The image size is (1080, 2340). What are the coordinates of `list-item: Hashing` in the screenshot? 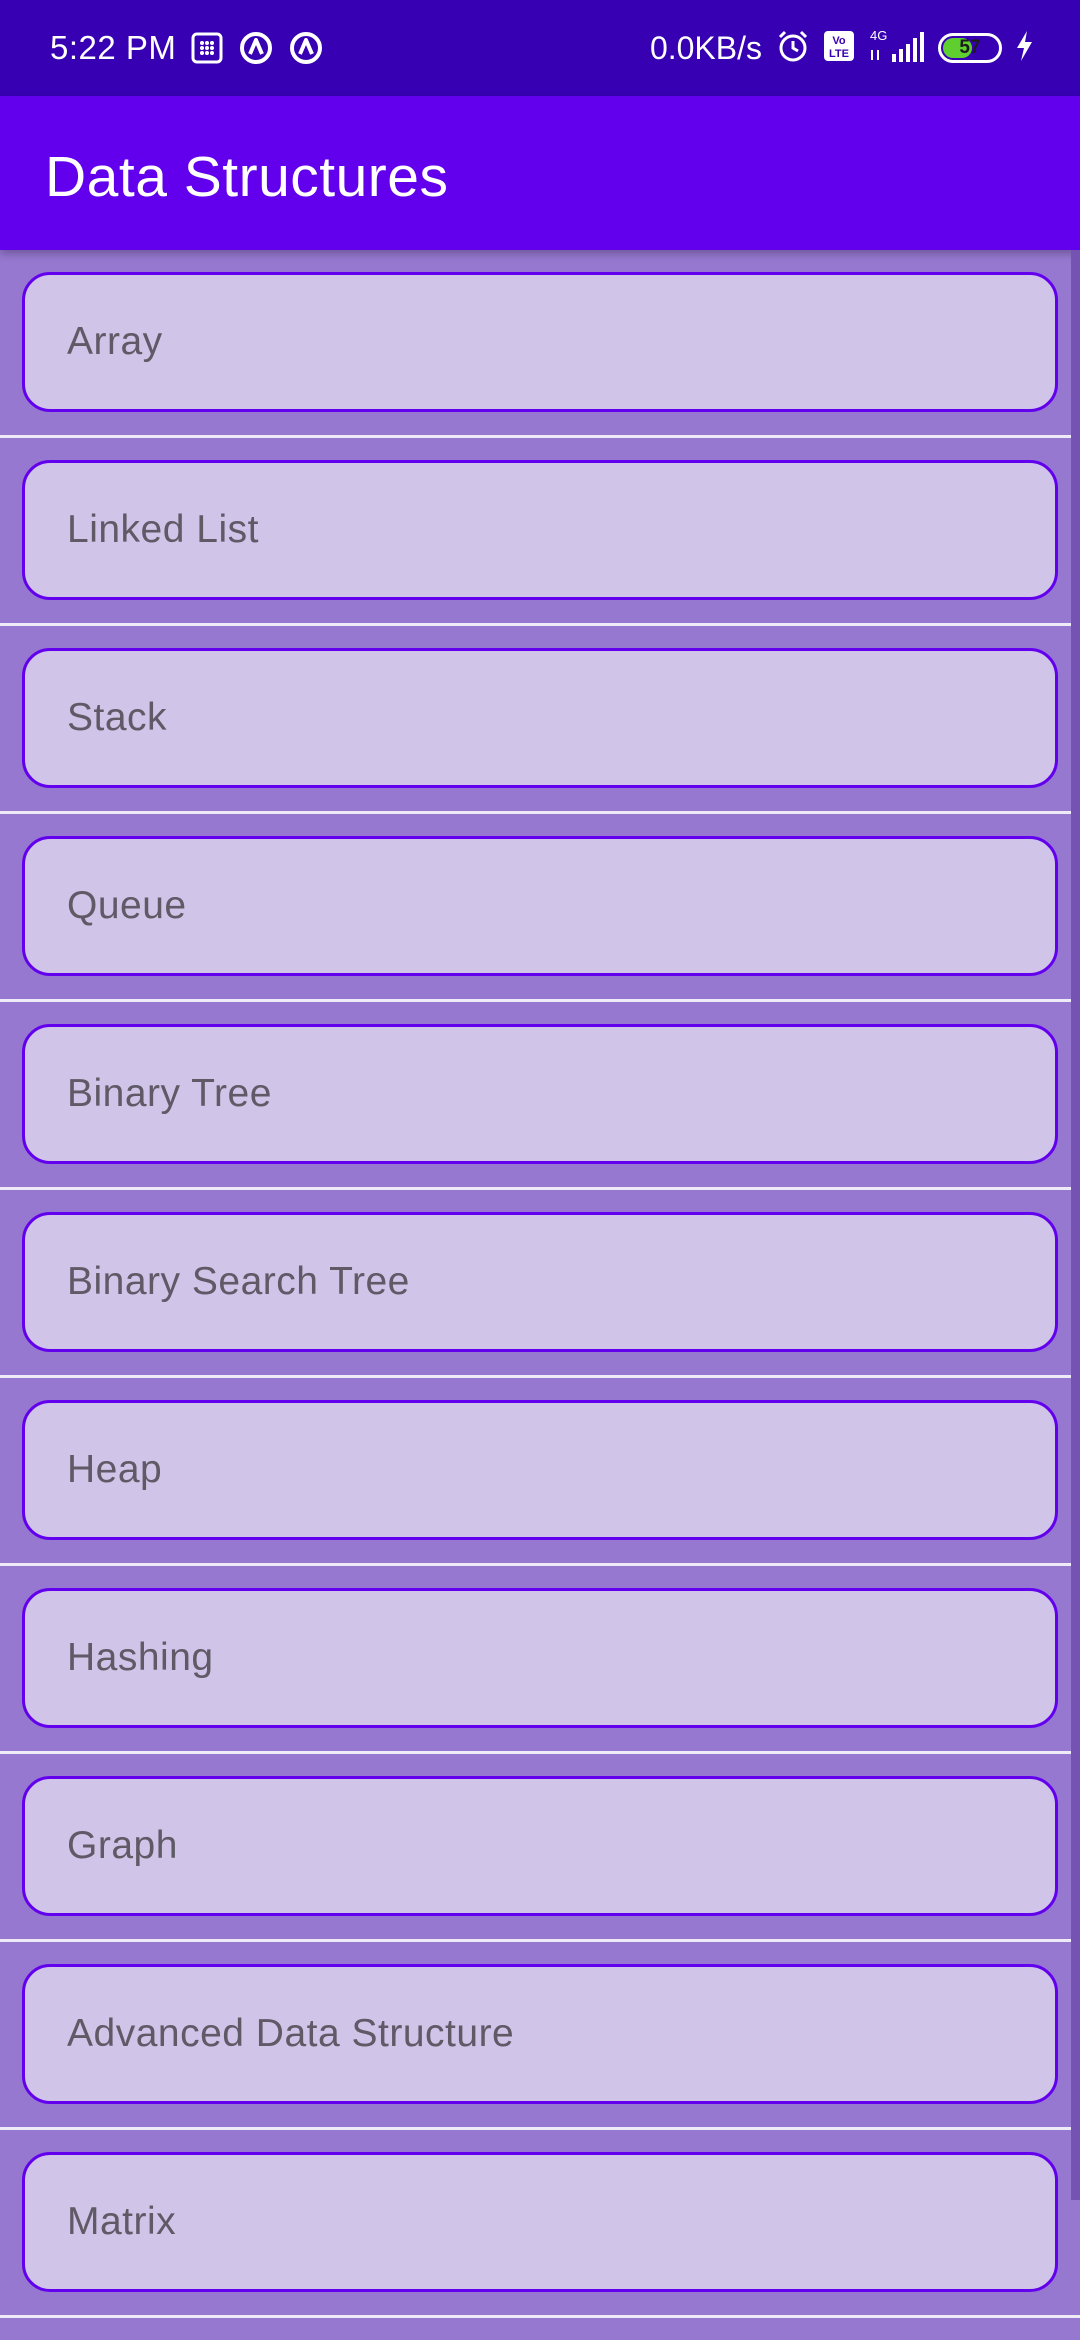 It's located at (540, 1660).